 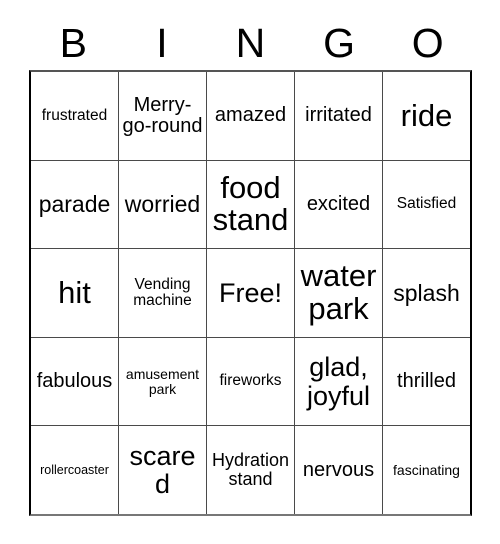 I want to click on bingo-cell-label: thrilled, so click(x=426, y=381).